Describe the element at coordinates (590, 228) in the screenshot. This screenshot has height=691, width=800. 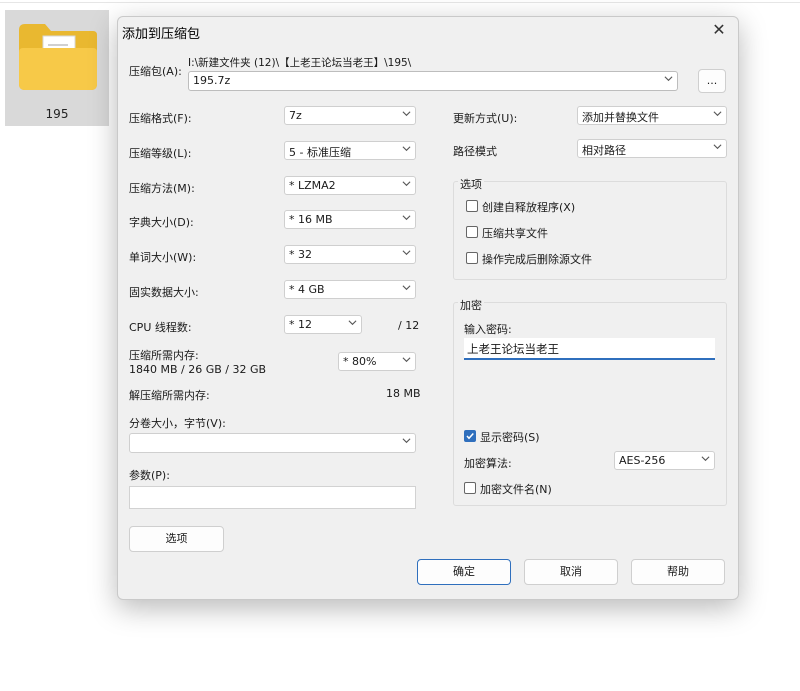
I see `options-group: 选项 创建自释放程序(X) 压缩共享文件 操作完成后删除源文件` at that location.